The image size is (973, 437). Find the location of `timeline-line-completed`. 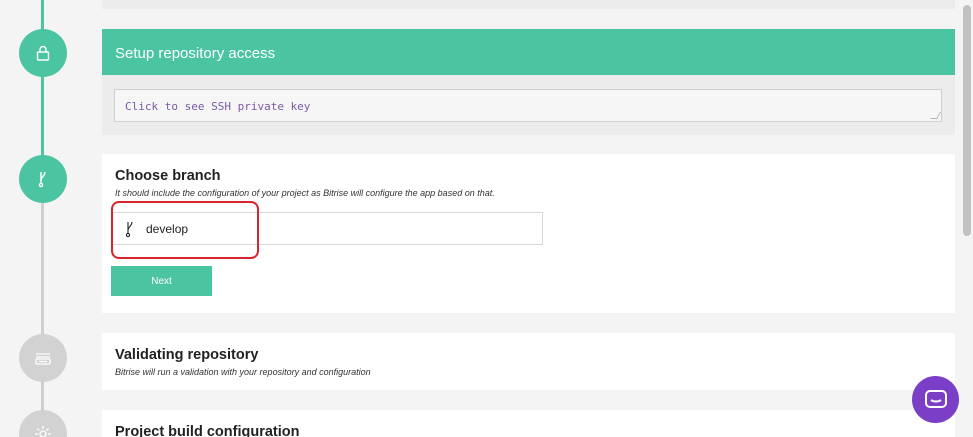

timeline-line-completed is located at coordinates (42, 80).